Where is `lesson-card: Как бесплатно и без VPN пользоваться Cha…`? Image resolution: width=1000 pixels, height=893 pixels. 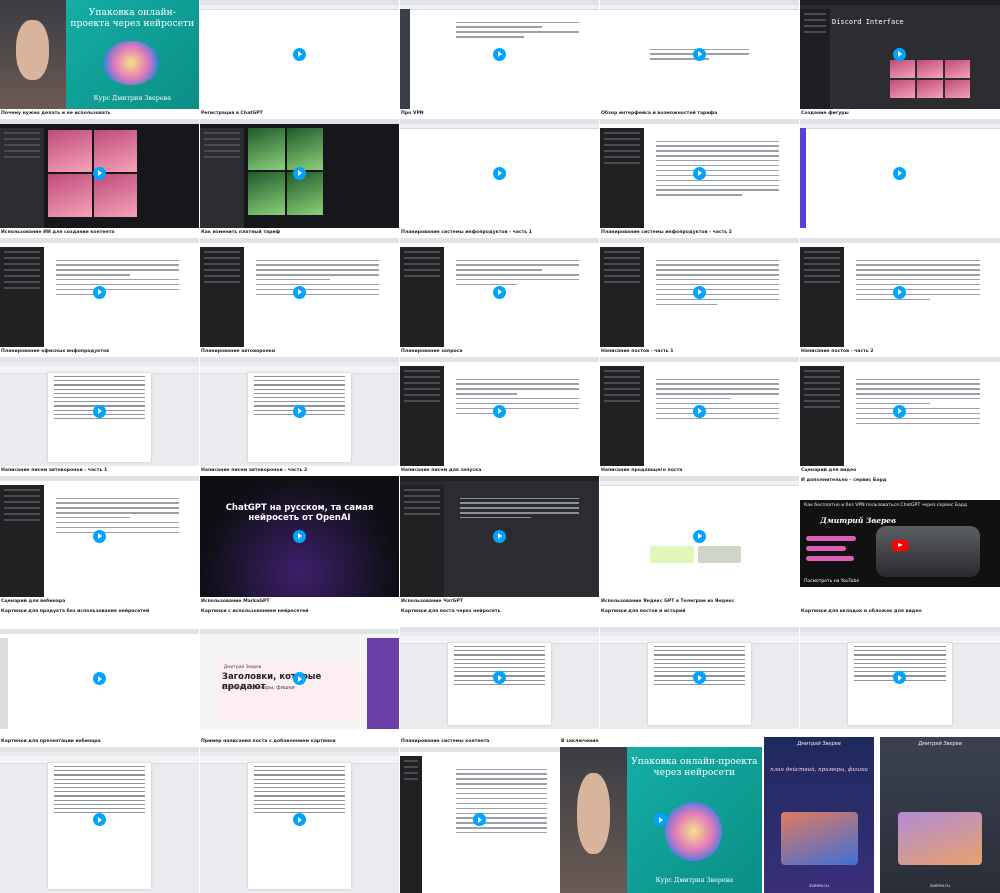 lesson-card: Как бесплатно и без VPN пользоваться Cha… is located at coordinates (900, 541).